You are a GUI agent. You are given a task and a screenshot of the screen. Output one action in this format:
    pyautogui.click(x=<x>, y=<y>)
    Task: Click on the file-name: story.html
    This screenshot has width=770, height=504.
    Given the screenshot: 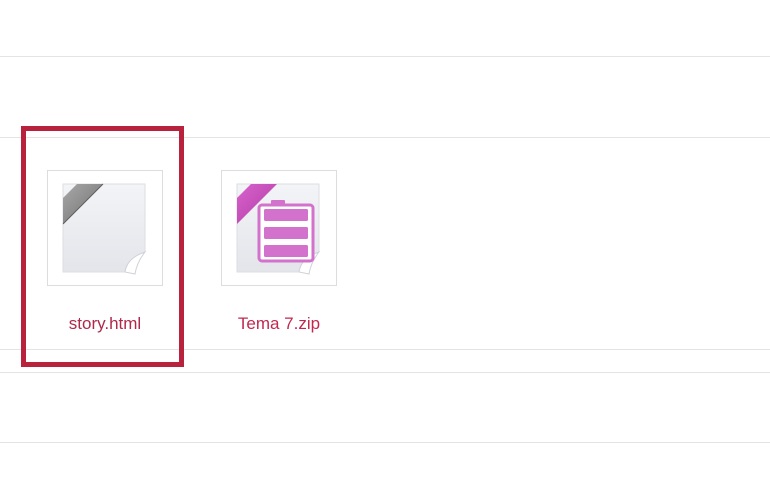 What is the action you would take?
    pyautogui.click(x=105, y=324)
    